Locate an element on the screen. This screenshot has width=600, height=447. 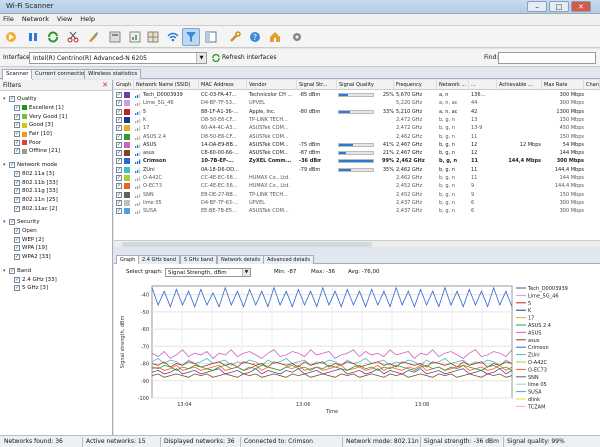
filter-item: 802.11a [3] is located at coordinates (34, 174).